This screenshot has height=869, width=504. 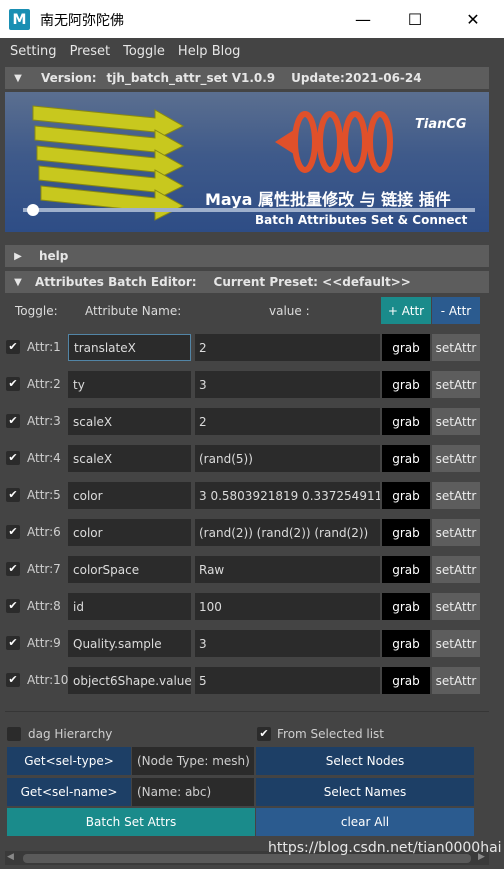 I want to click on title-bar: M 南无阿弥陀佛 — ☐ ✕, so click(x=252, y=19).